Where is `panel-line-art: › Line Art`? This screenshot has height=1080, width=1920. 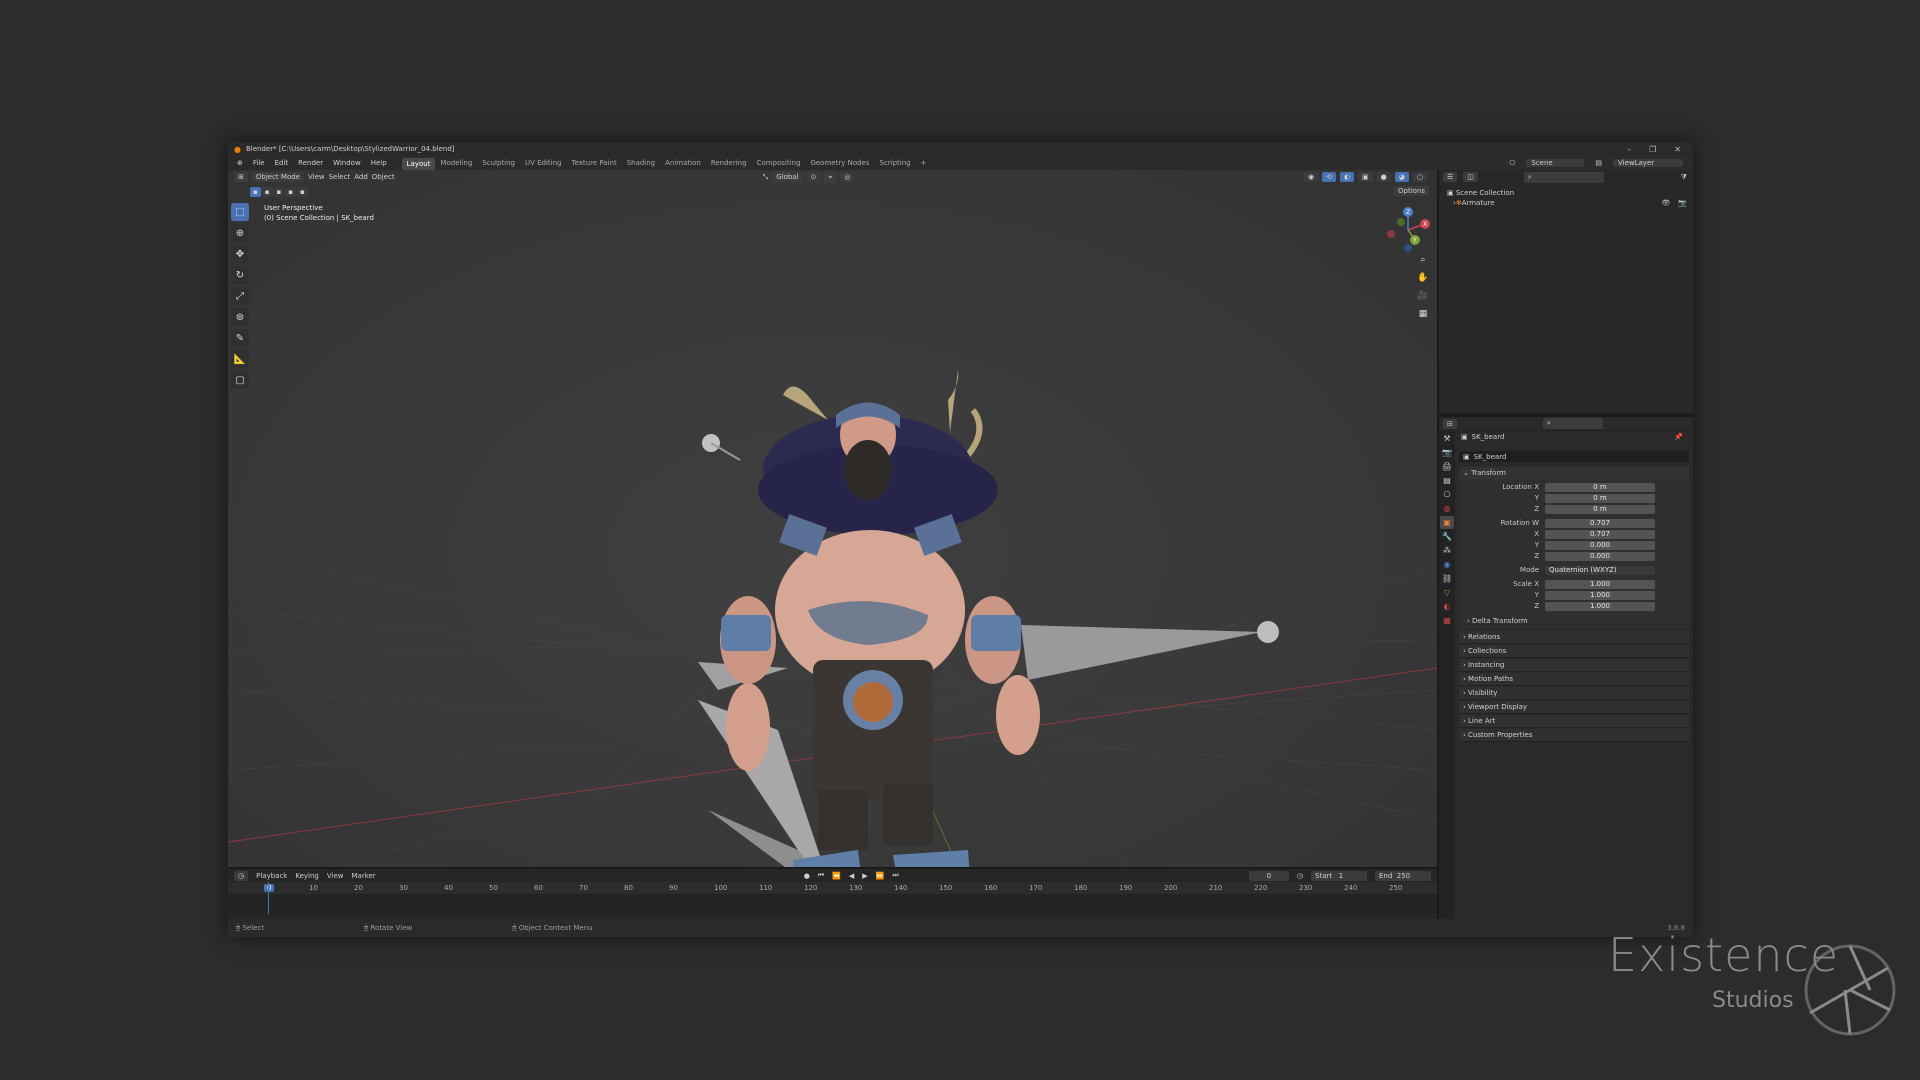 panel-line-art: › Line Art is located at coordinates (1574, 721).